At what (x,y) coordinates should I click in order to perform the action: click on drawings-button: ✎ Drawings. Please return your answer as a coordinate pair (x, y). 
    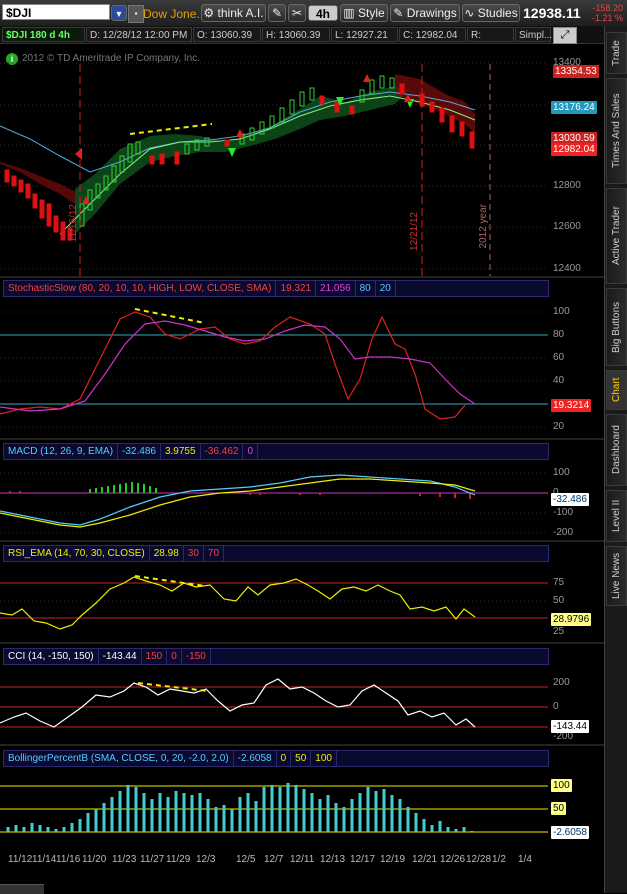
    Looking at the image, I should click on (425, 13).